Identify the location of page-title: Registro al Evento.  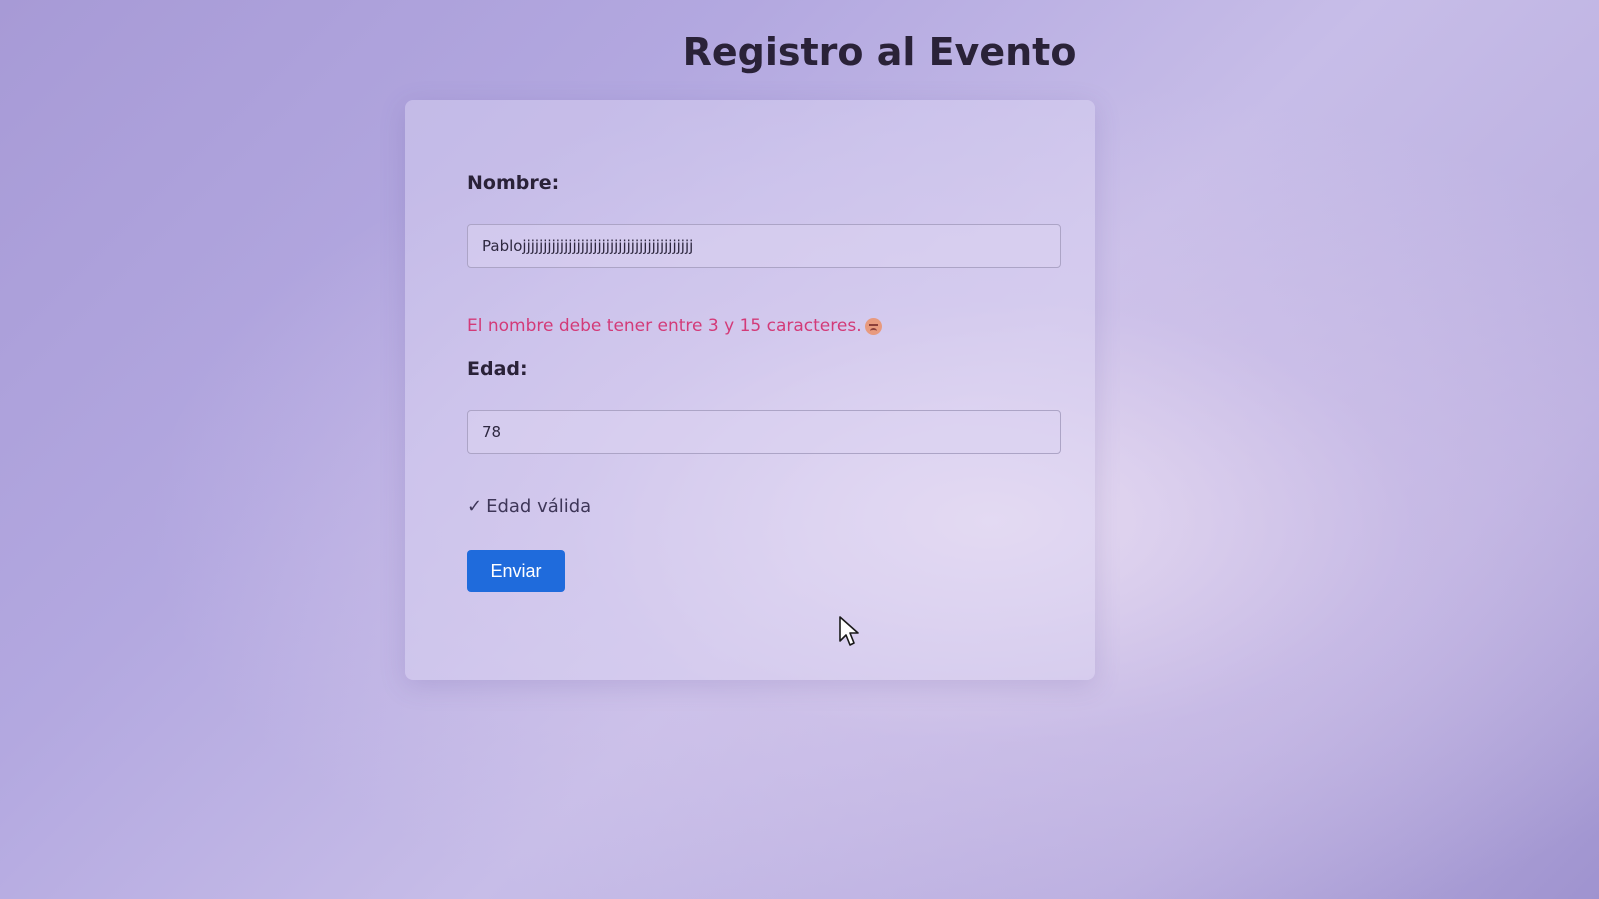
(879, 52).